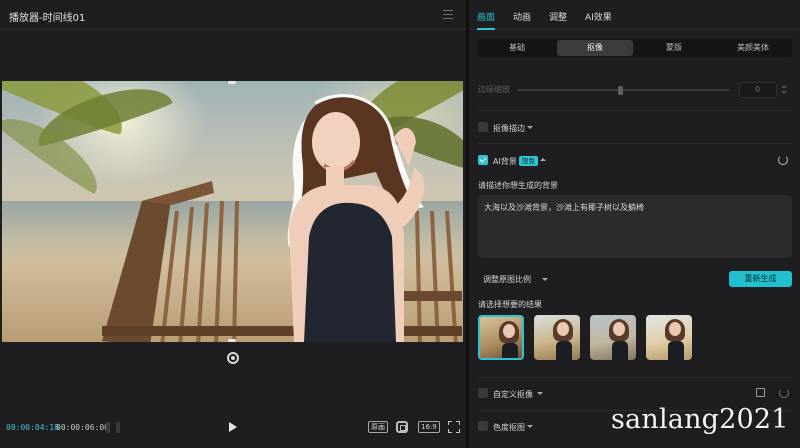 The width and height of the screenshot is (800, 448). I want to click on playback-bar: 00:00:04:18 00:00:06:00 原画 16:9, so click(233, 427).